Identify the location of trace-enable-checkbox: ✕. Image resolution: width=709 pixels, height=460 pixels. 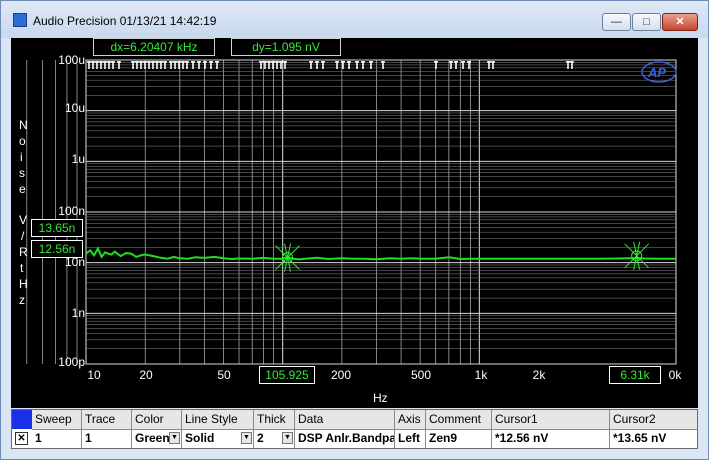
(21, 438).